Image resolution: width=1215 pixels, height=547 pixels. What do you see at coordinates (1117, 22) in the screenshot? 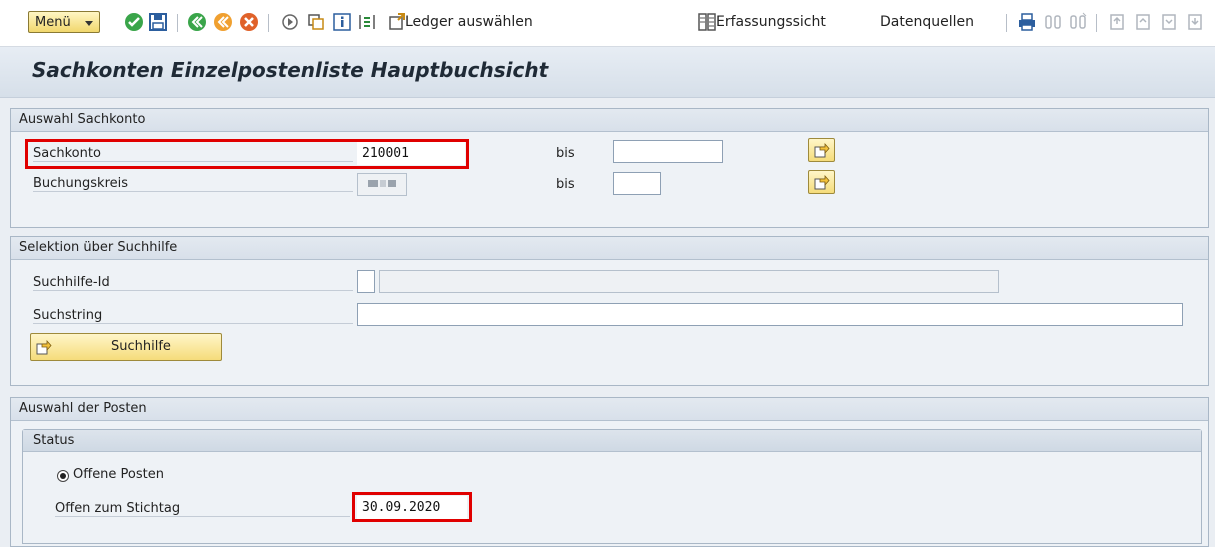
I see `first-page-icon` at bounding box center [1117, 22].